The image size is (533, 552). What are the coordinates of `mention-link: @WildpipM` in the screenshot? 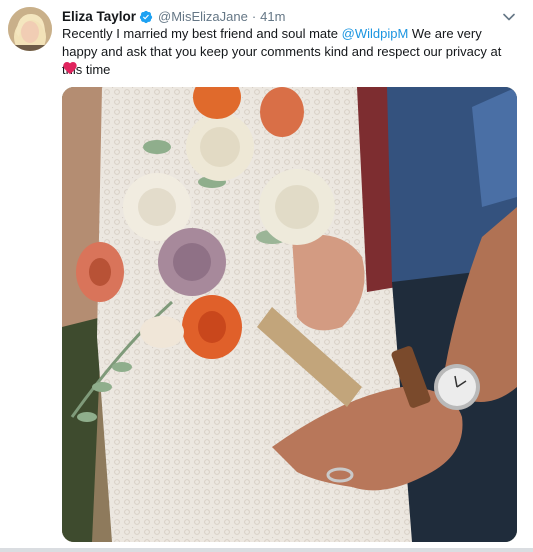 It's located at (375, 33).